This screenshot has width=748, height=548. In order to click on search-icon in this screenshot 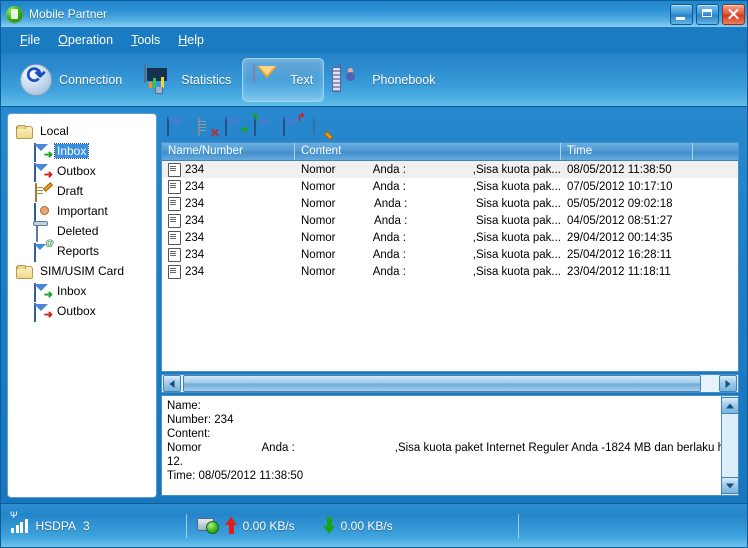, I will do `click(322, 126)`.